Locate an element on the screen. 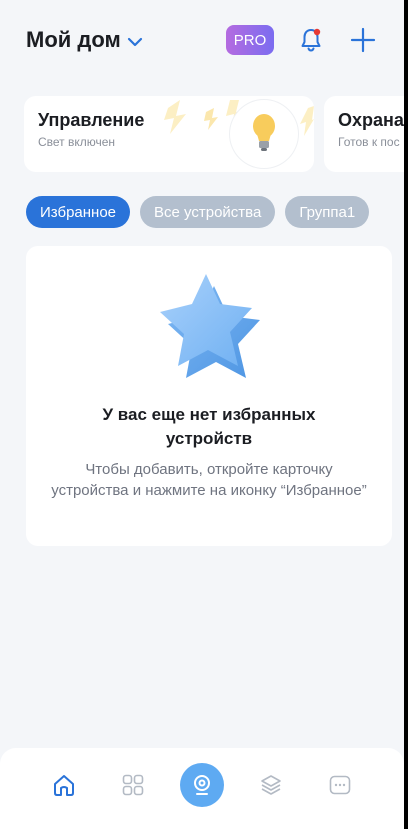  bottom-navigation is located at coordinates (202, 788).